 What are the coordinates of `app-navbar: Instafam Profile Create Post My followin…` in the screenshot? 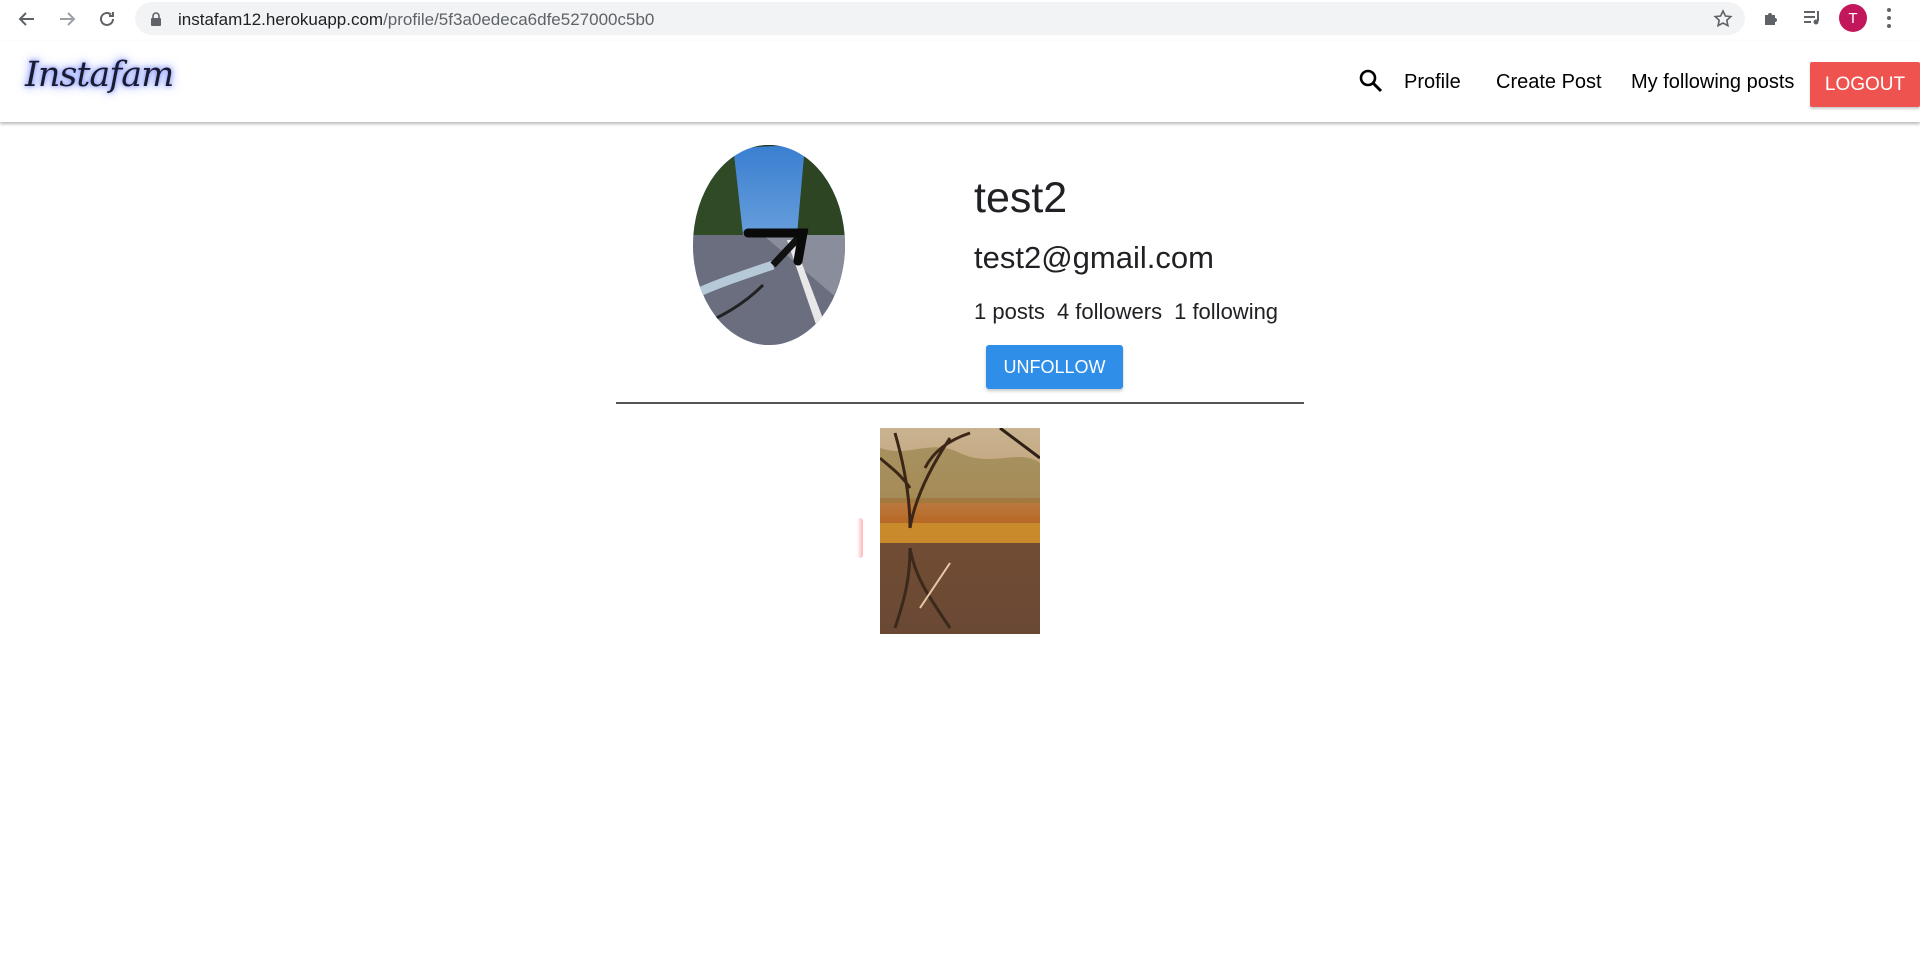 It's located at (960, 81).